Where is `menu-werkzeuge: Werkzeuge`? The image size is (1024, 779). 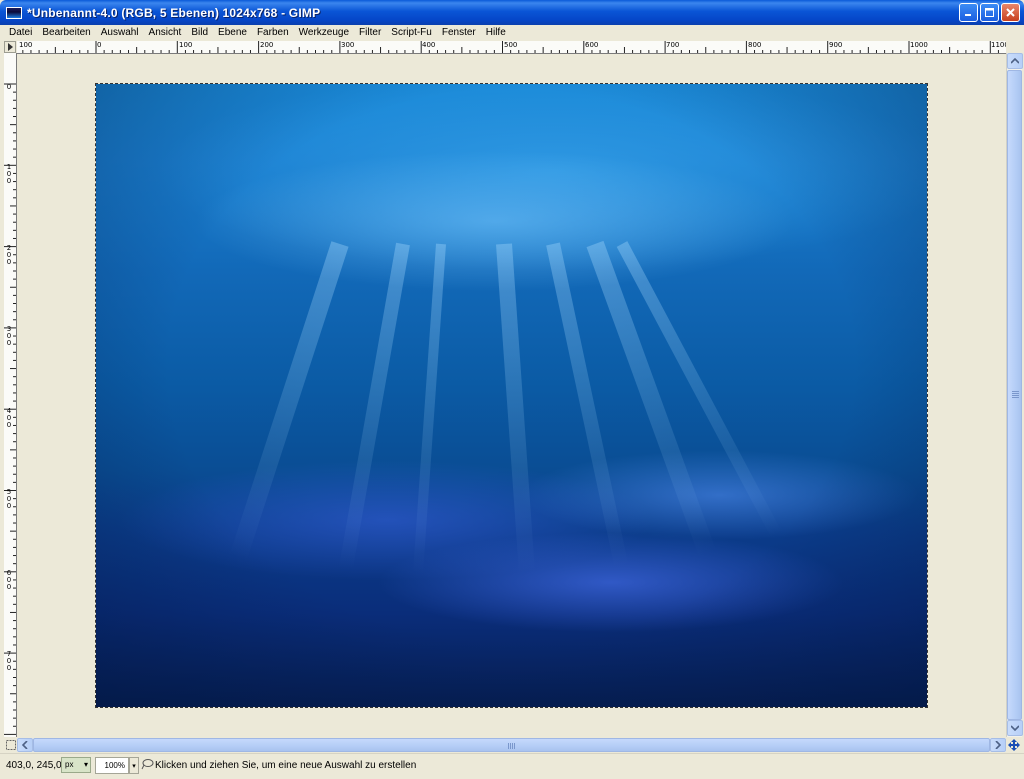
menu-werkzeuge: Werkzeuge is located at coordinates (324, 32).